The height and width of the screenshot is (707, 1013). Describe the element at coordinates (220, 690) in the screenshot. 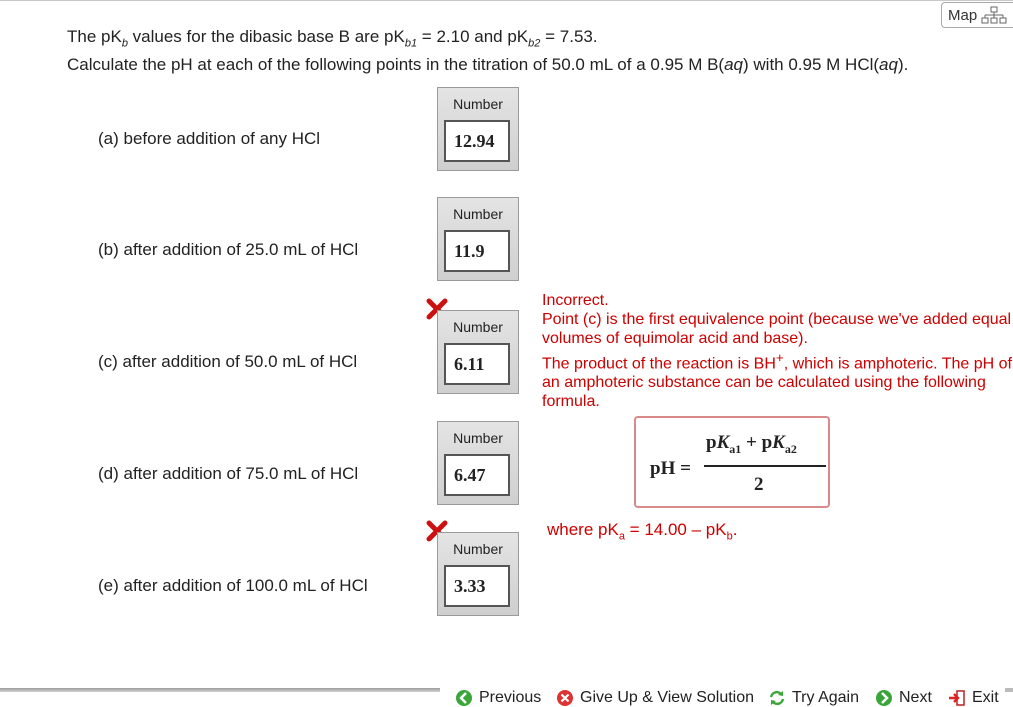

I see `bottom-divider` at that location.